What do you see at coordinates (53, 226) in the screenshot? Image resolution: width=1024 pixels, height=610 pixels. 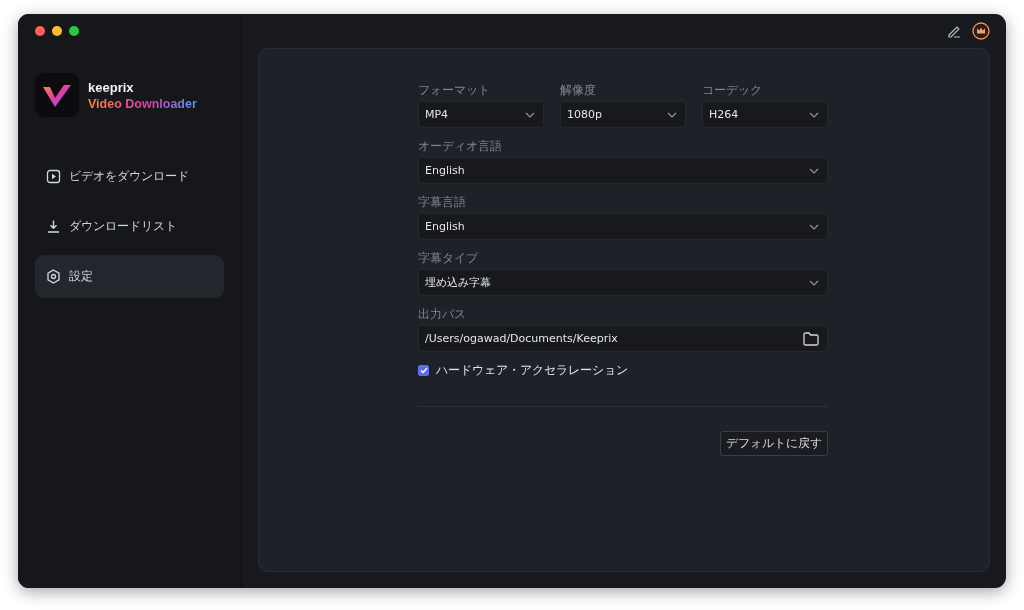 I see `download-icon` at bounding box center [53, 226].